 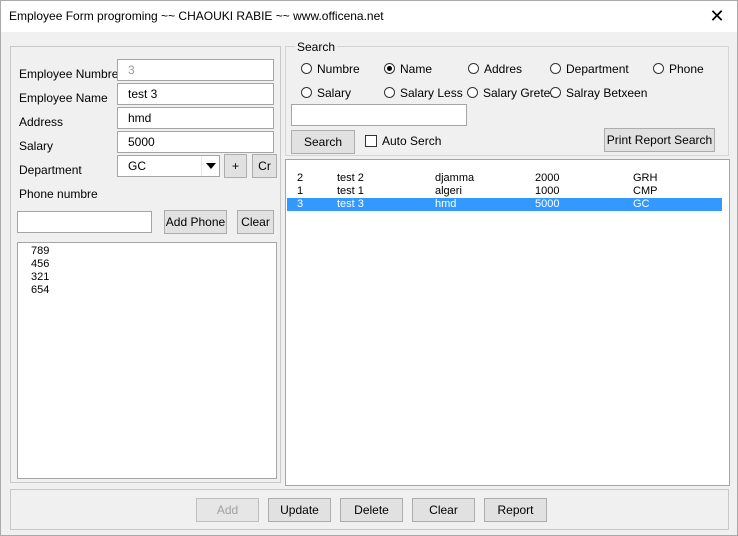 I want to click on cell-department: CMP, so click(x=645, y=191).